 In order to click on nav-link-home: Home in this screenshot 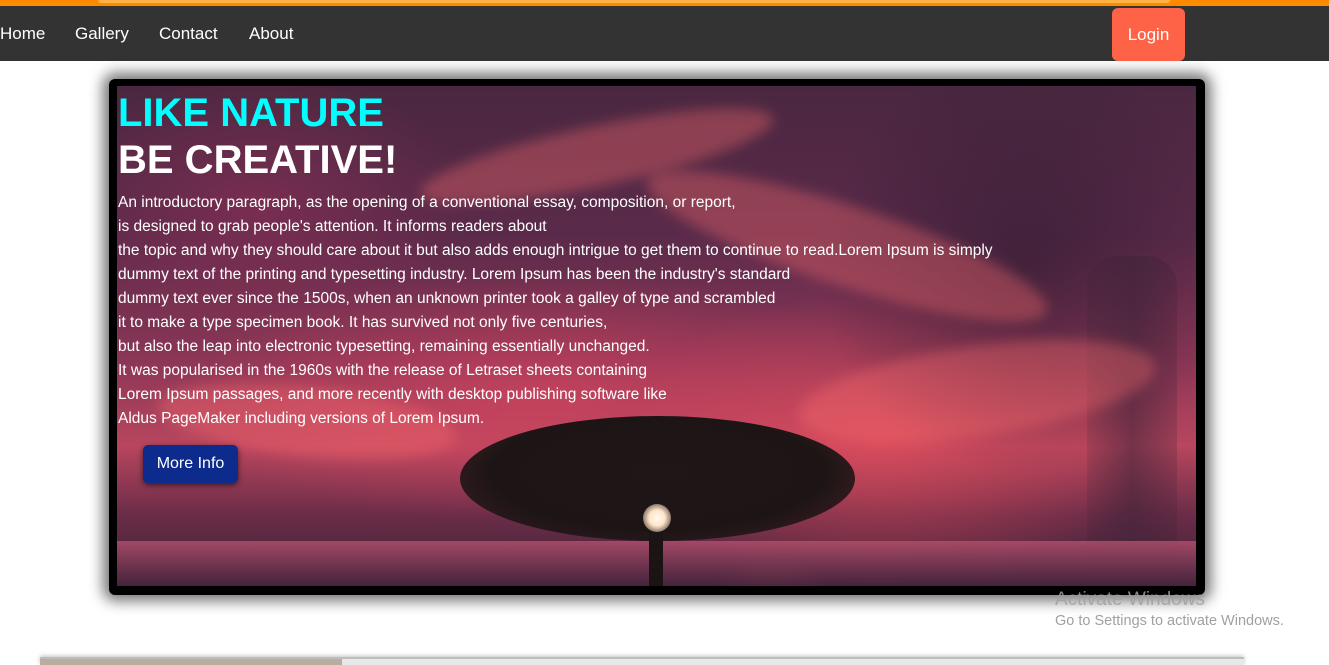, I will do `click(22, 34)`.